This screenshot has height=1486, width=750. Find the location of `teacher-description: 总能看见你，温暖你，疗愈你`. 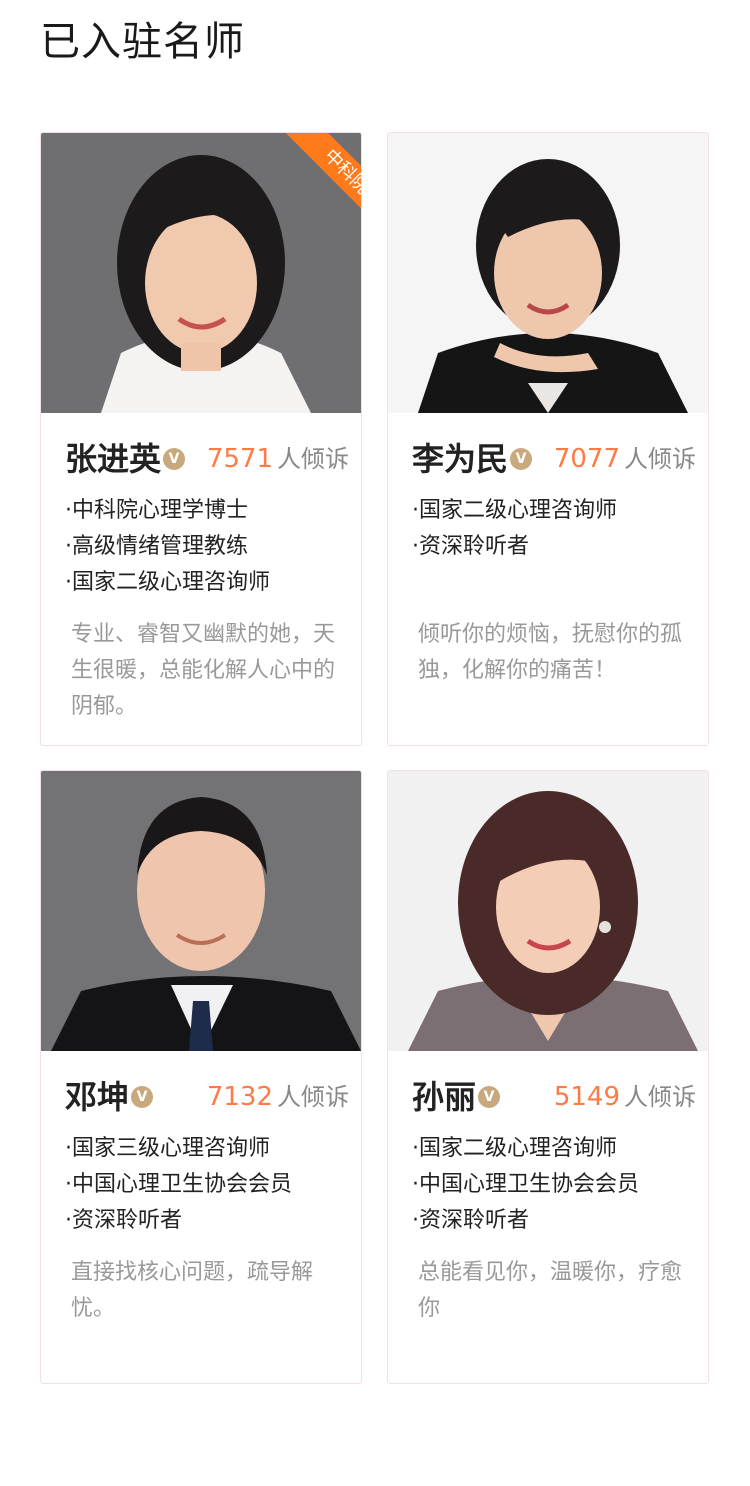

teacher-description: 总能看见你，温暖你，疗愈你 is located at coordinates (550, 1290).